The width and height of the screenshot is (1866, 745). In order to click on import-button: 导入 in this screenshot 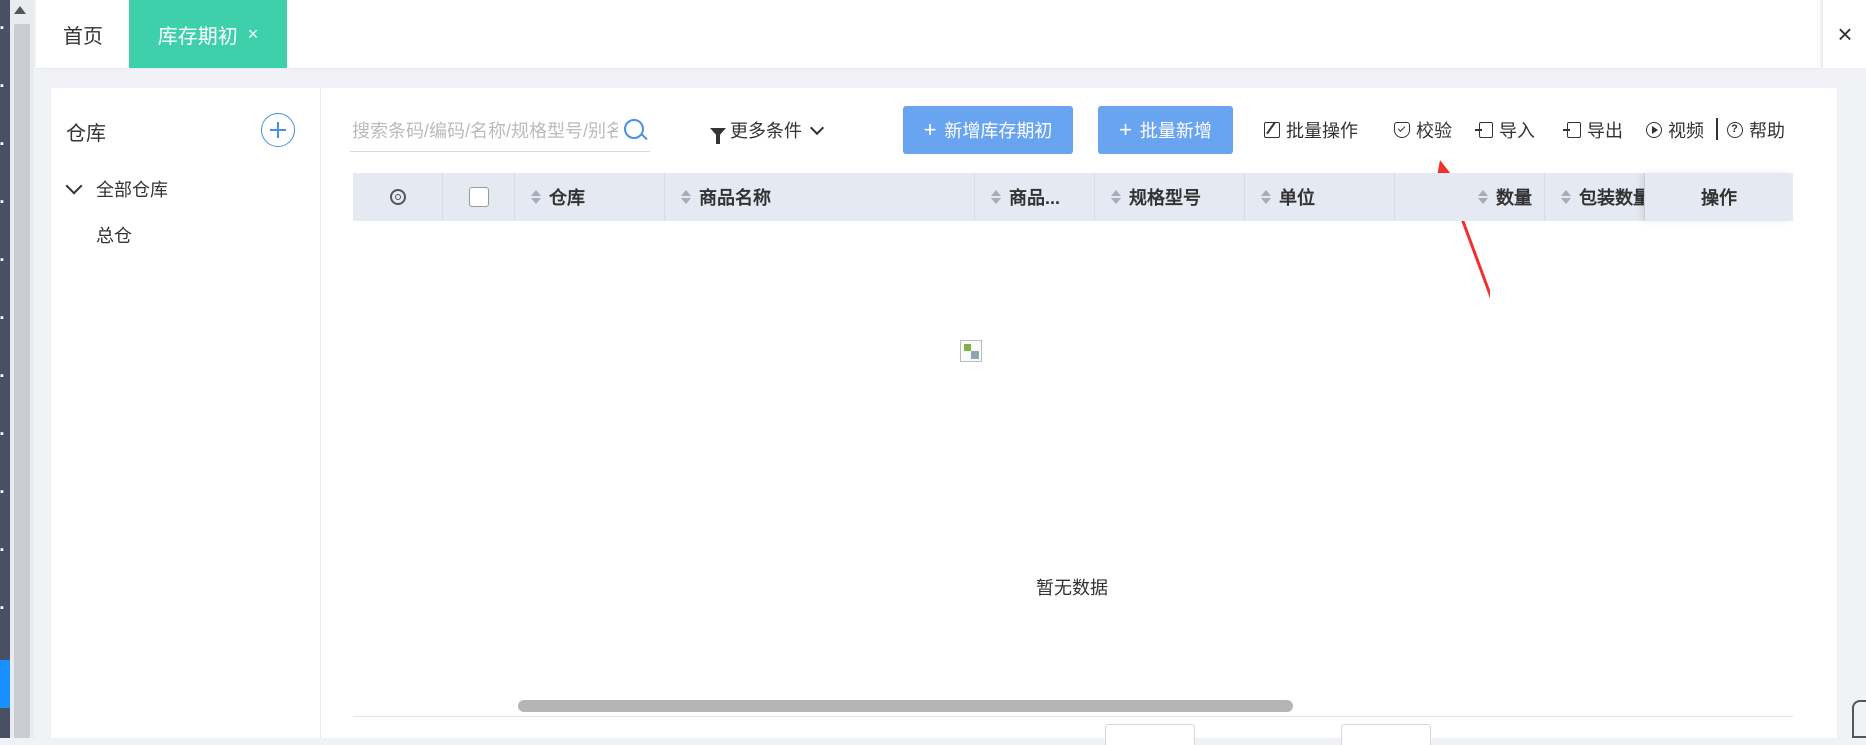, I will do `click(1505, 130)`.